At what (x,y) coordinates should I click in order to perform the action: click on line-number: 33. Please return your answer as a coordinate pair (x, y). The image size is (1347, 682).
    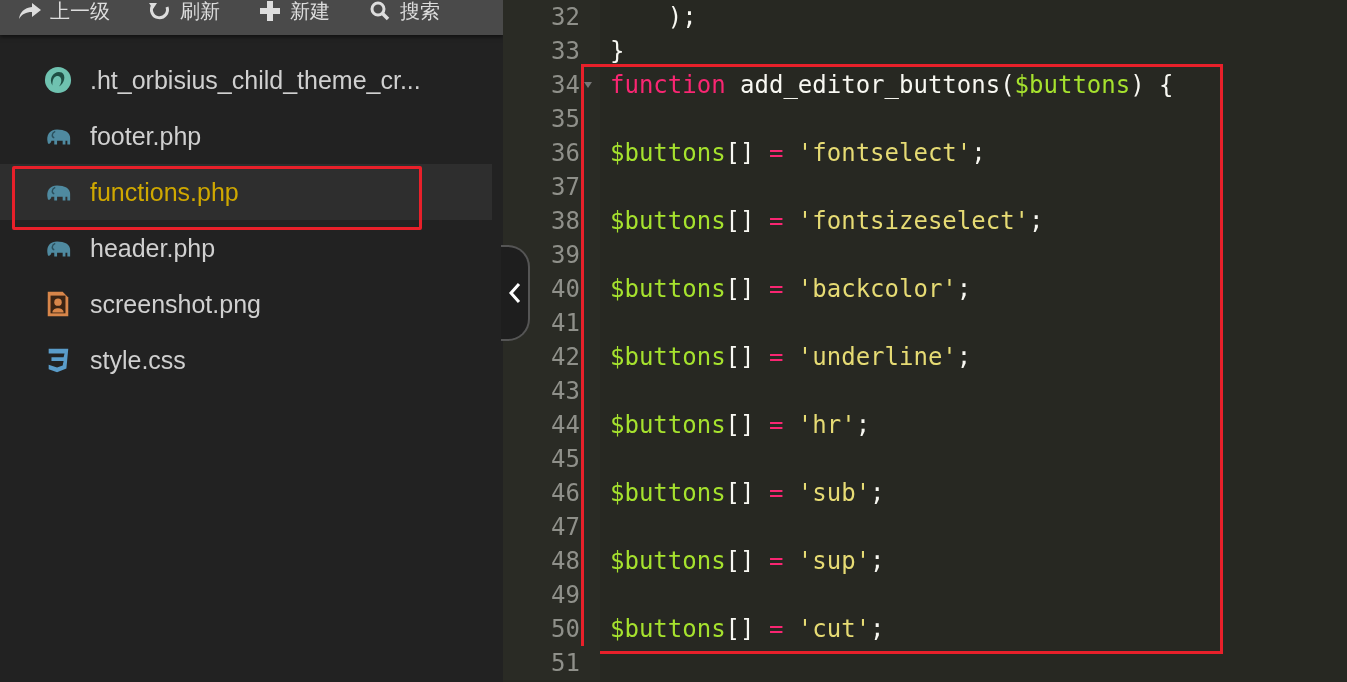
    Looking at the image, I should click on (565, 51).